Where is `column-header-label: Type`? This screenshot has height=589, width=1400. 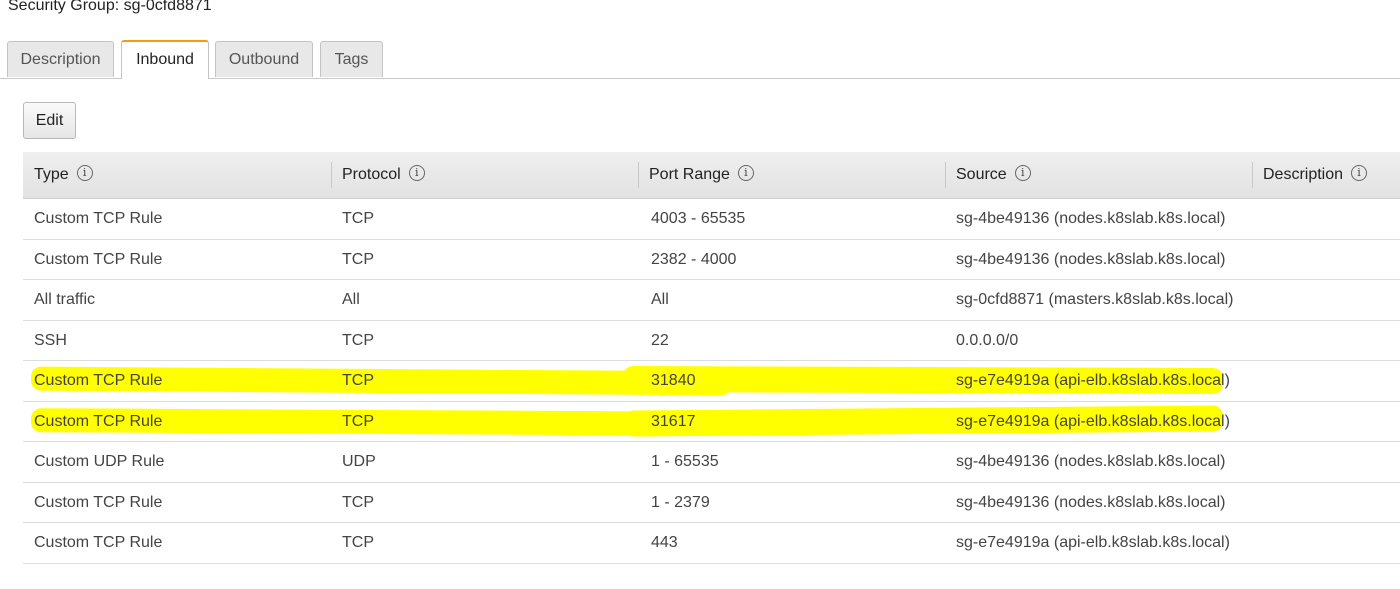
column-header-label: Type is located at coordinates (51, 174).